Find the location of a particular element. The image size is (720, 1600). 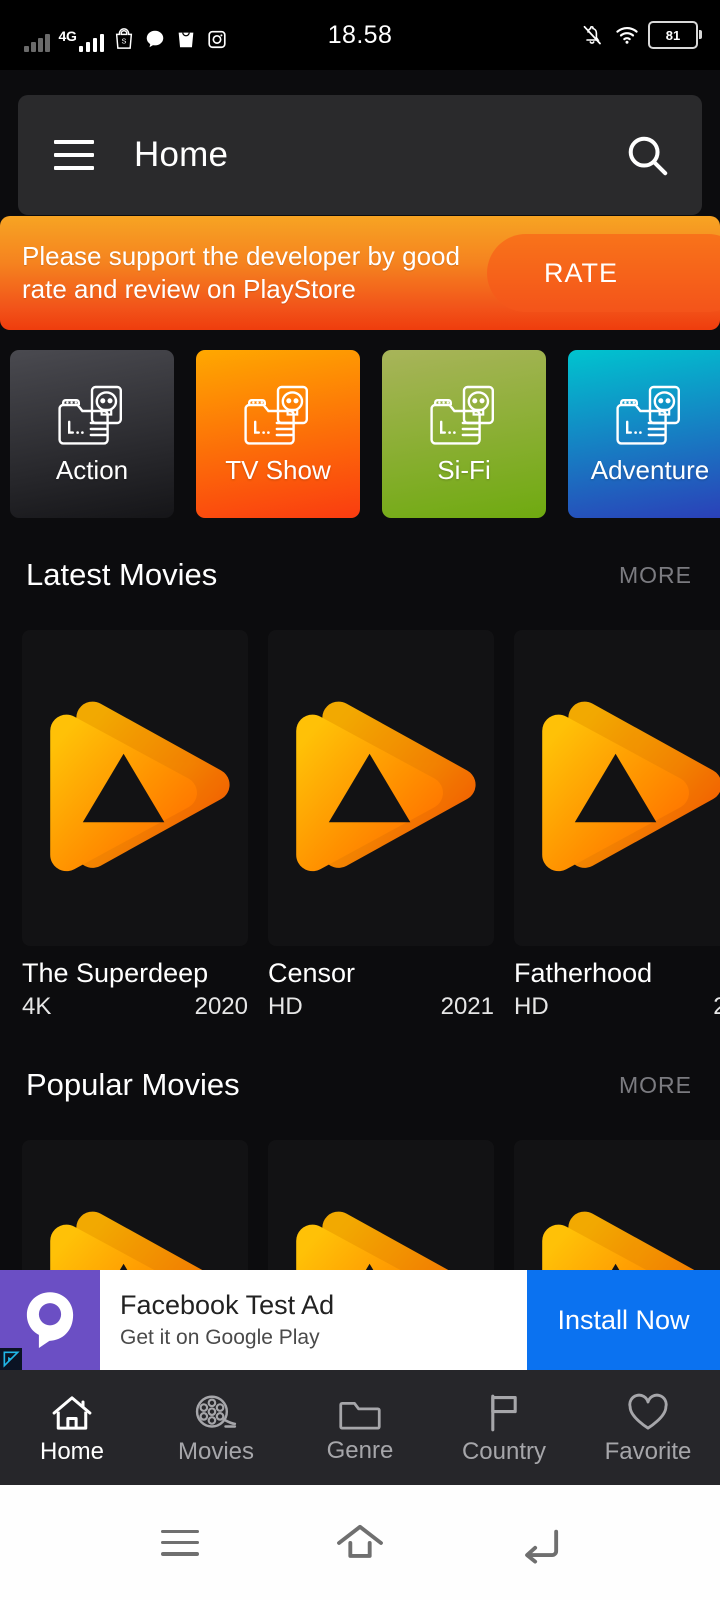

movie-meta: 4K 2020 is located at coordinates (135, 1007).